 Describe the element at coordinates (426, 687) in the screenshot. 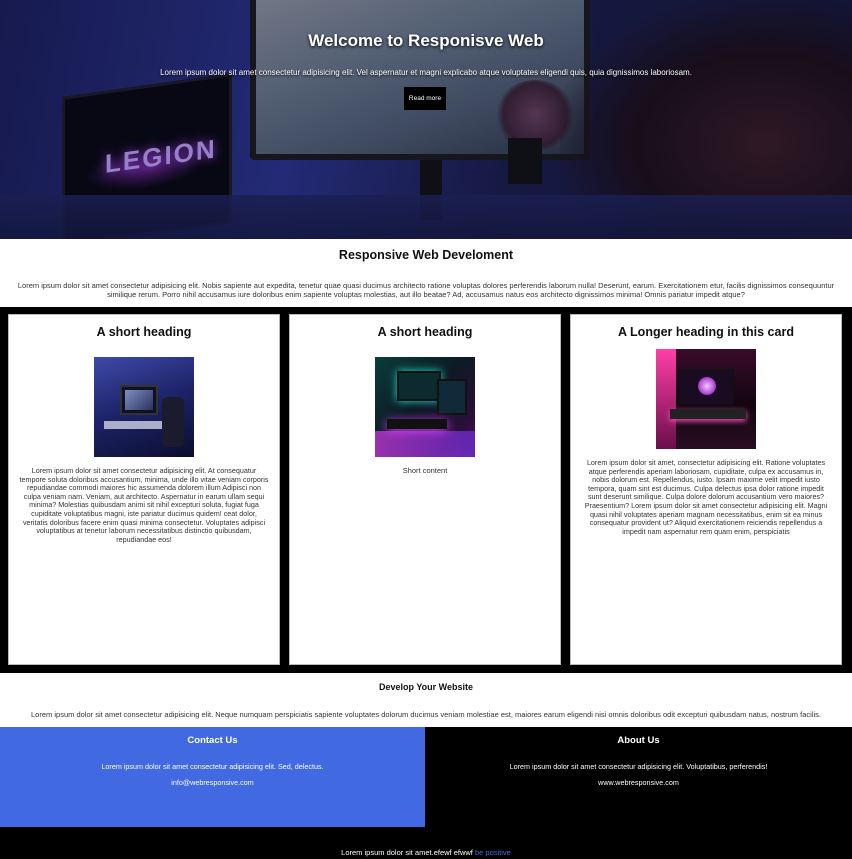

I see `develop-title: Develop Your Website` at that location.